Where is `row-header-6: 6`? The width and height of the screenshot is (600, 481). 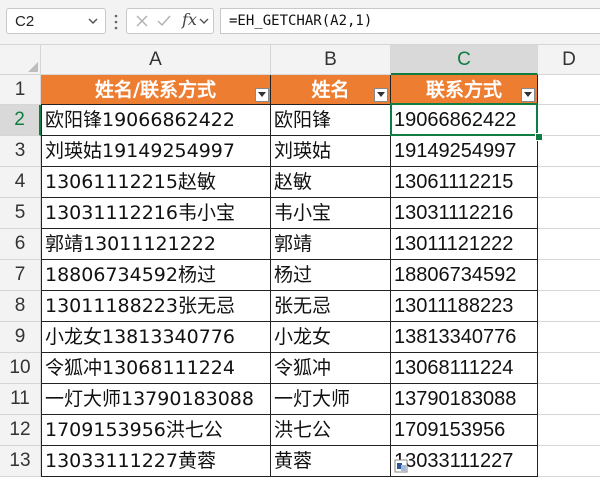 row-header-6: 6 is located at coordinates (20, 244).